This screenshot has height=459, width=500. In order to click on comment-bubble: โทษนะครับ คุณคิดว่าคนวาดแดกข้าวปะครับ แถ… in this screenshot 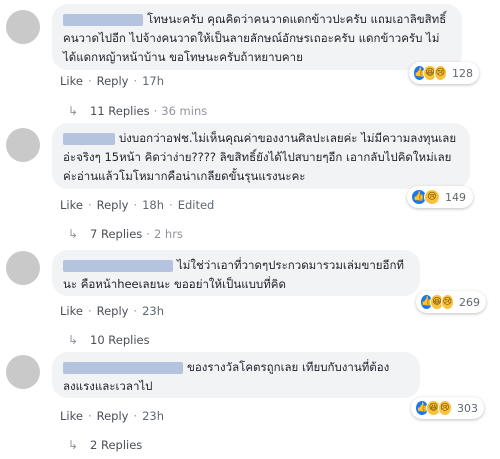, I will do `click(257, 37)`.